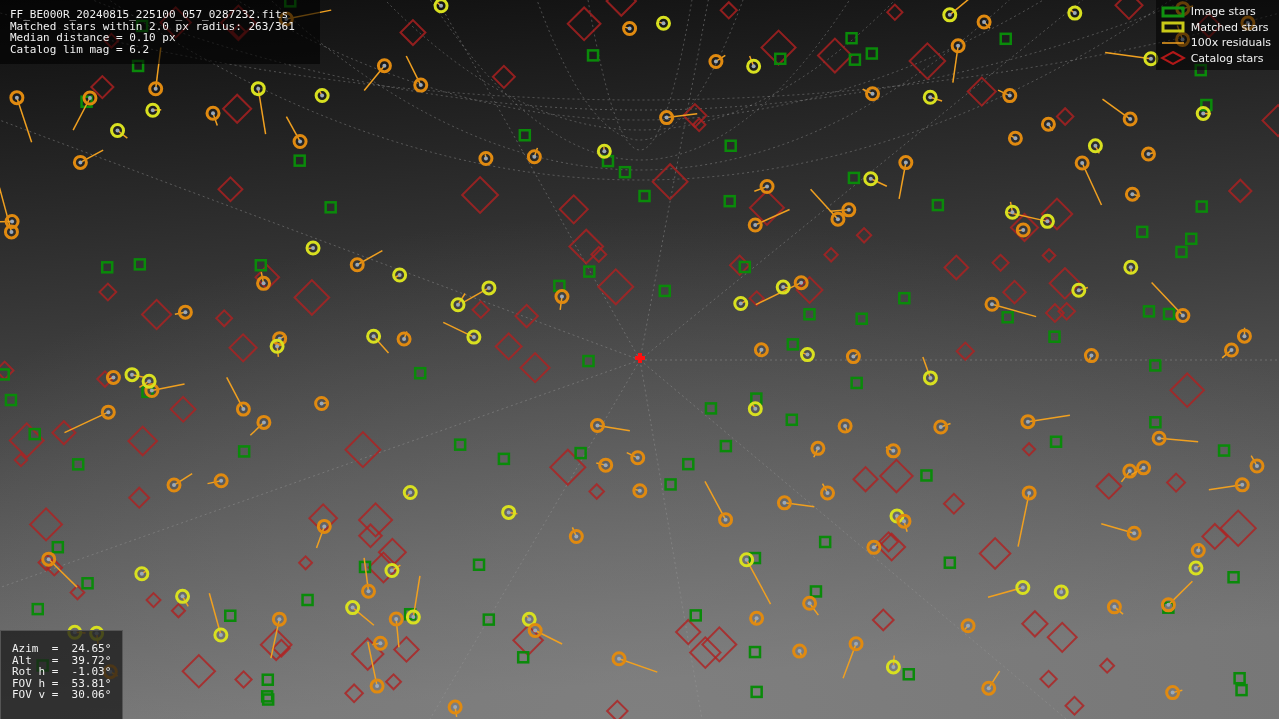  Describe the element at coordinates (80, 49) in the screenshot. I see `info-text: Catalog lim mag = 6.2` at that location.